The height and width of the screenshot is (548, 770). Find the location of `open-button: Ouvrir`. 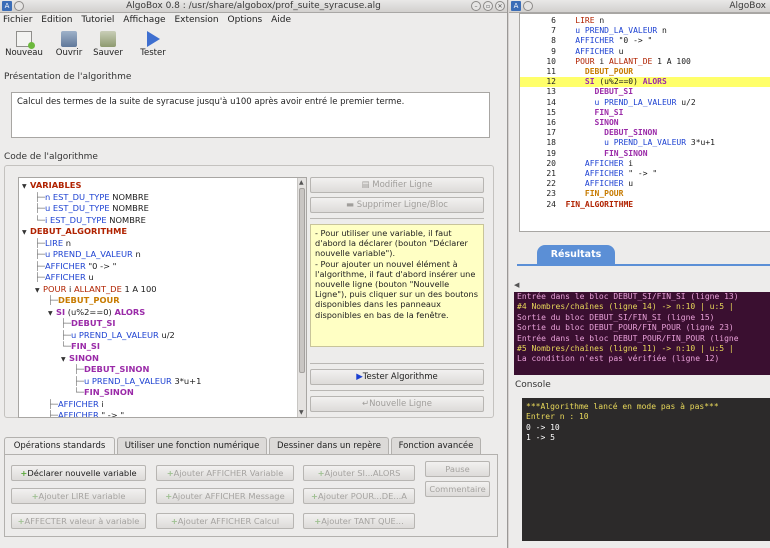

open-button: Ouvrir is located at coordinates (69, 42).